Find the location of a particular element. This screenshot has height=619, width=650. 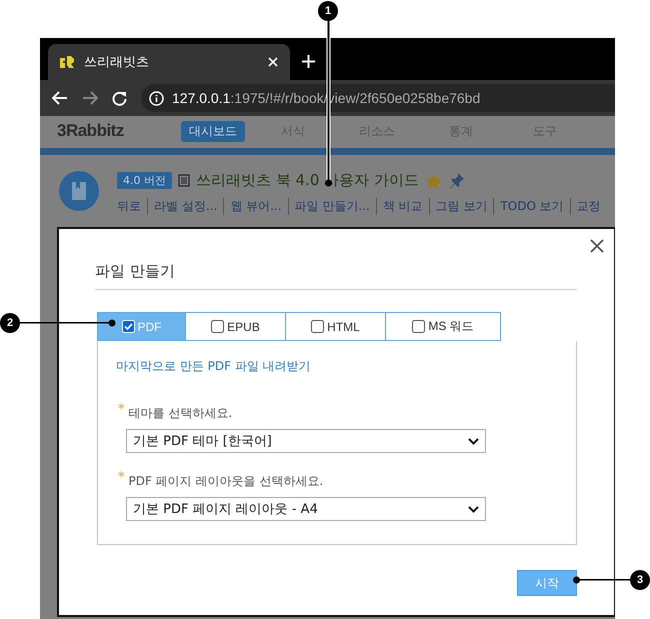

reload-icon is located at coordinates (119, 98).